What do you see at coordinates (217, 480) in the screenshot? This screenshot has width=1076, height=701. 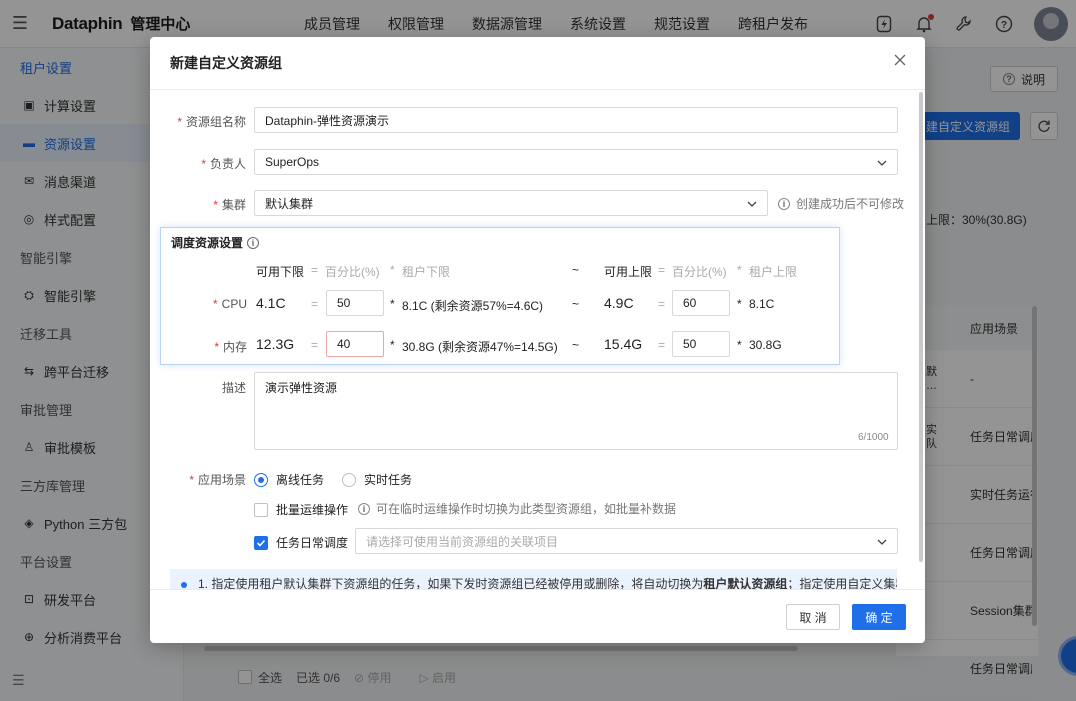 I see `scene-label: * 应用场景` at bounding box center [217, 480].